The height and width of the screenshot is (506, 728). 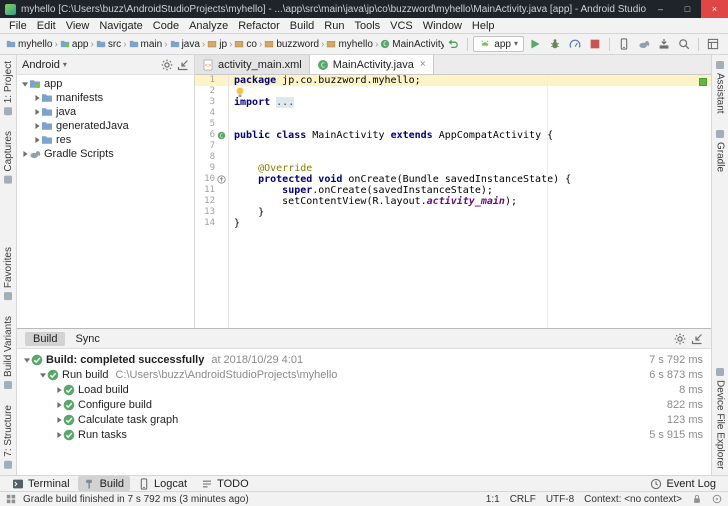 What do you see at coordinates (105, 140) in the screenshot?
I see `project-tree-item-res: res` at bounding box center [105, 140].